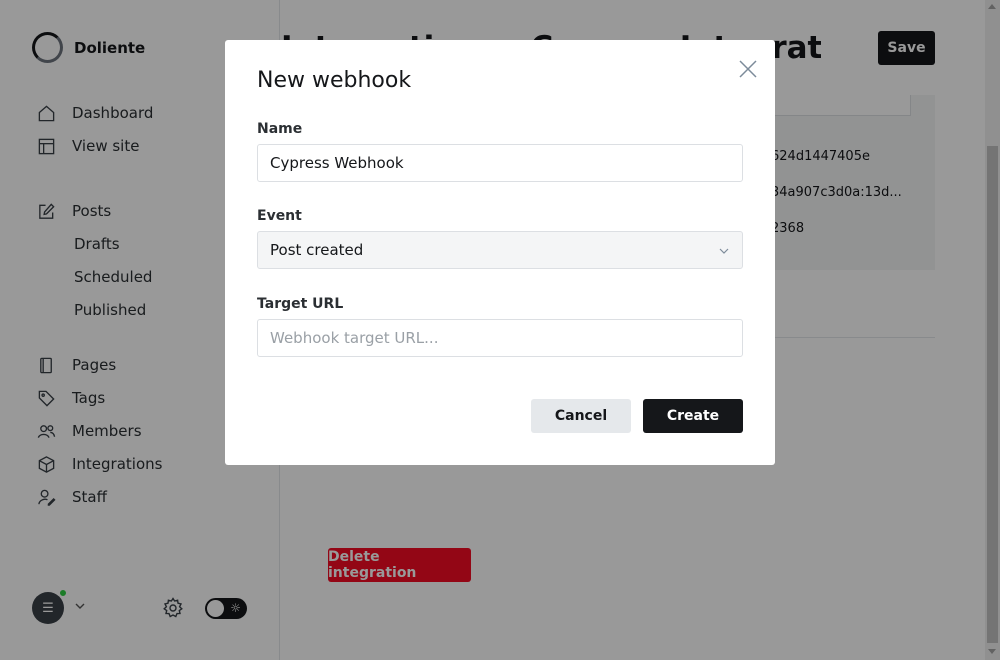 This screenshot has height=660, width=1000. Describe the element at coordinates (500, 338) in the screenshot. I see `target-url-input` at that location.